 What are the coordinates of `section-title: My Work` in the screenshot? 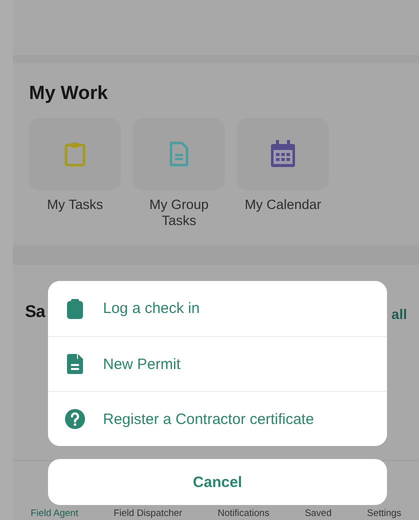 It's located at (69, 94).